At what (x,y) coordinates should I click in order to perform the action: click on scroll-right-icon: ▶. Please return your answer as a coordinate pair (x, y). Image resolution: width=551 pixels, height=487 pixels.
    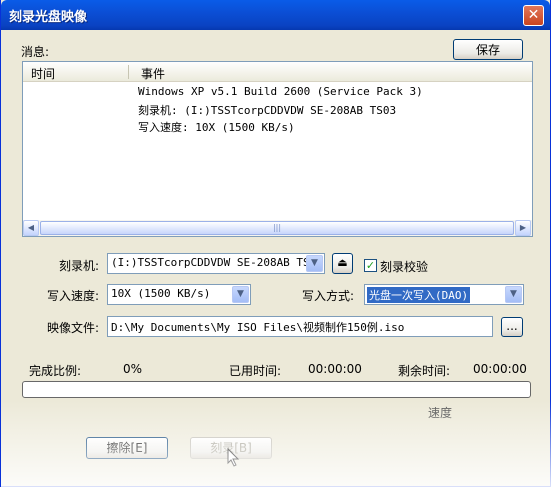
    Looking at the image, I should click on (523, 228).